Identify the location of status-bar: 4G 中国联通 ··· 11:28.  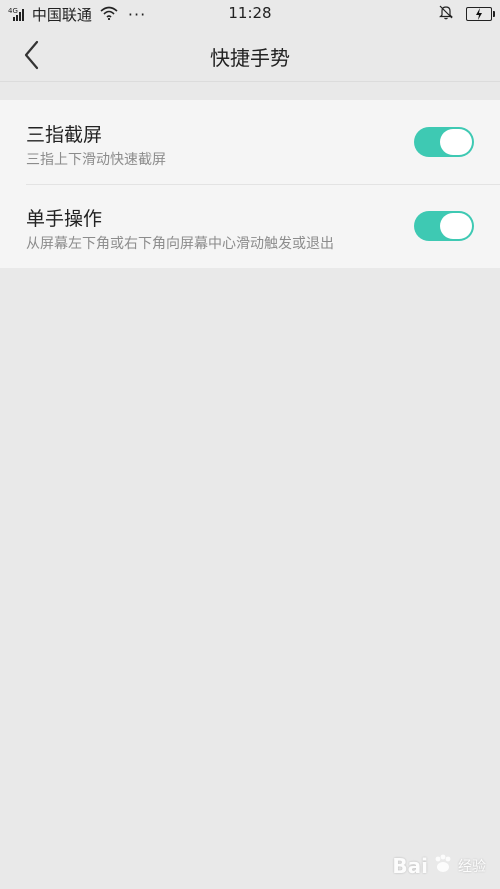
(250, 14).